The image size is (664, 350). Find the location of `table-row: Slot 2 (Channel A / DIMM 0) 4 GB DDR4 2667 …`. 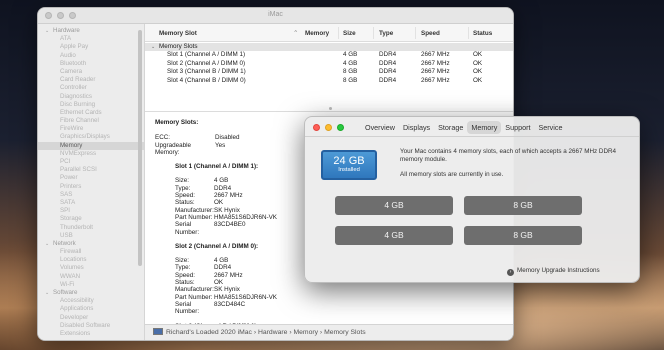

table-row: Slot 2 (Channel A / DIMM 0) 4 GB DDR4 2667 … is located at coordinates (329, 64).